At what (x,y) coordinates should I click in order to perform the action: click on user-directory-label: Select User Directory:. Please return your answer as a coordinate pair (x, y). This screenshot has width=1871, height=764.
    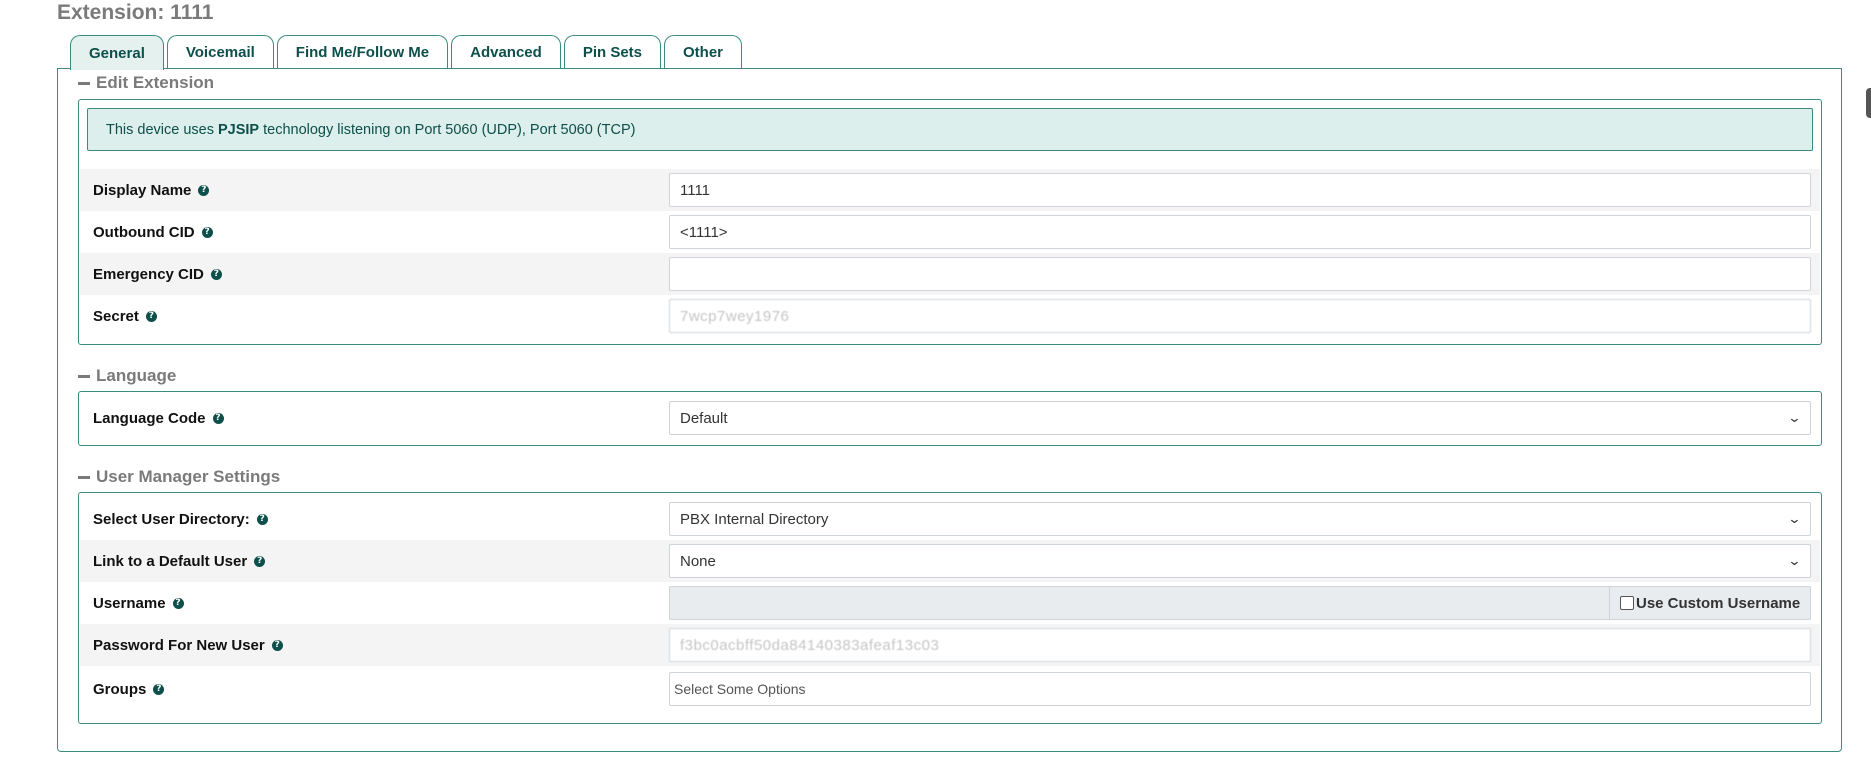
    Looking at the image, I should click on (171, 519).